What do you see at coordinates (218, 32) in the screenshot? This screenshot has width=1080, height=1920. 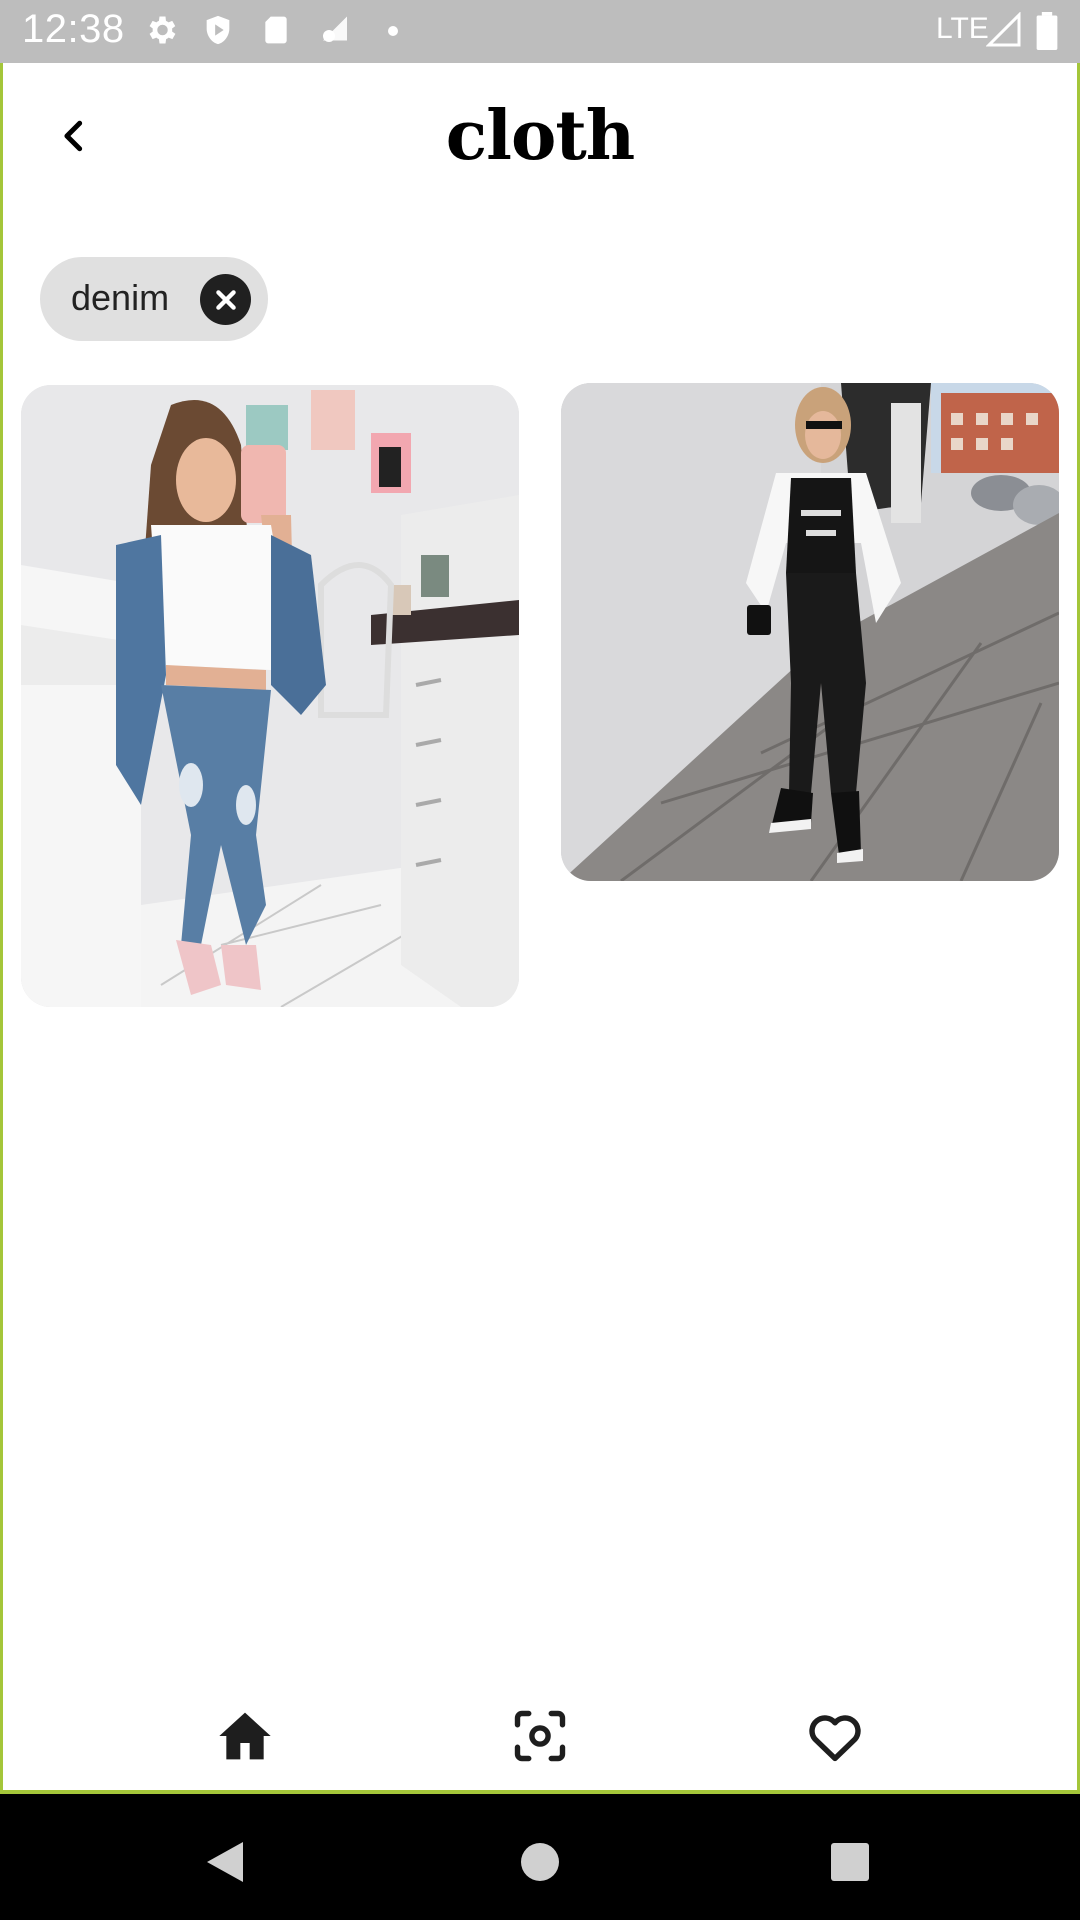 I see `shield-icon` at bounding box center [218, 32].